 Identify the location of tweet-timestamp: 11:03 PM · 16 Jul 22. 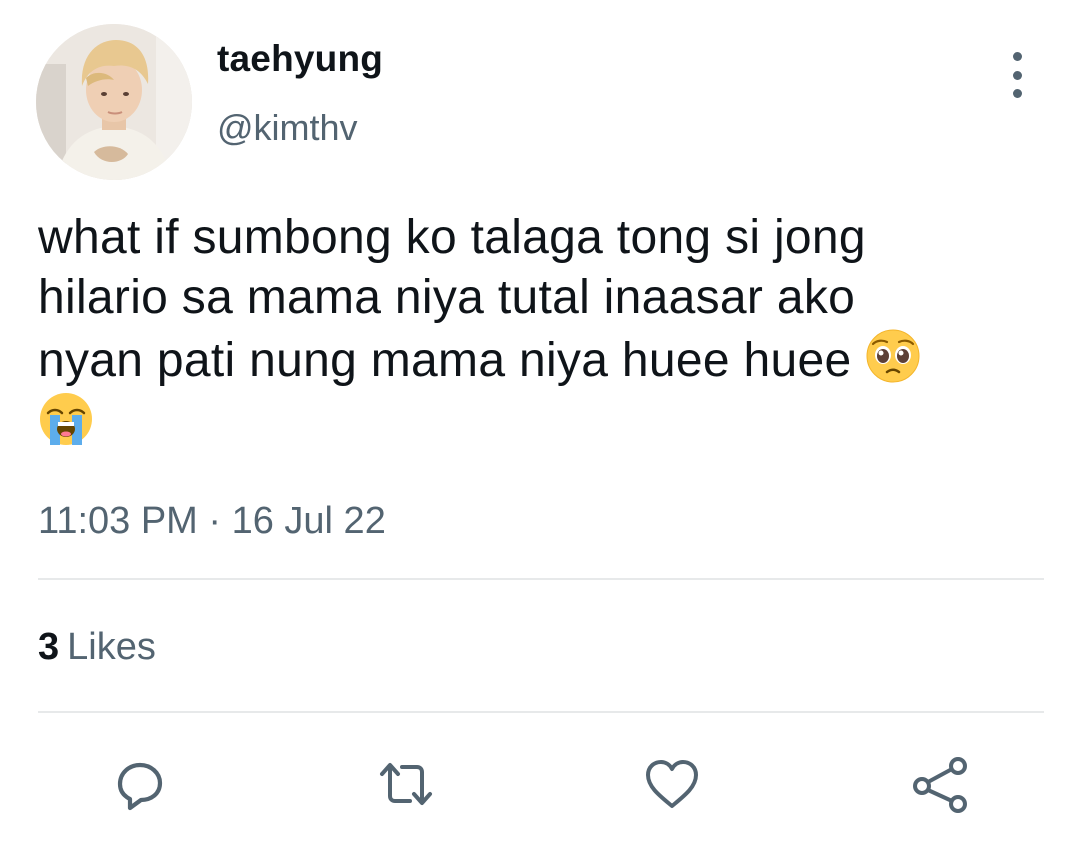
(212, 521).